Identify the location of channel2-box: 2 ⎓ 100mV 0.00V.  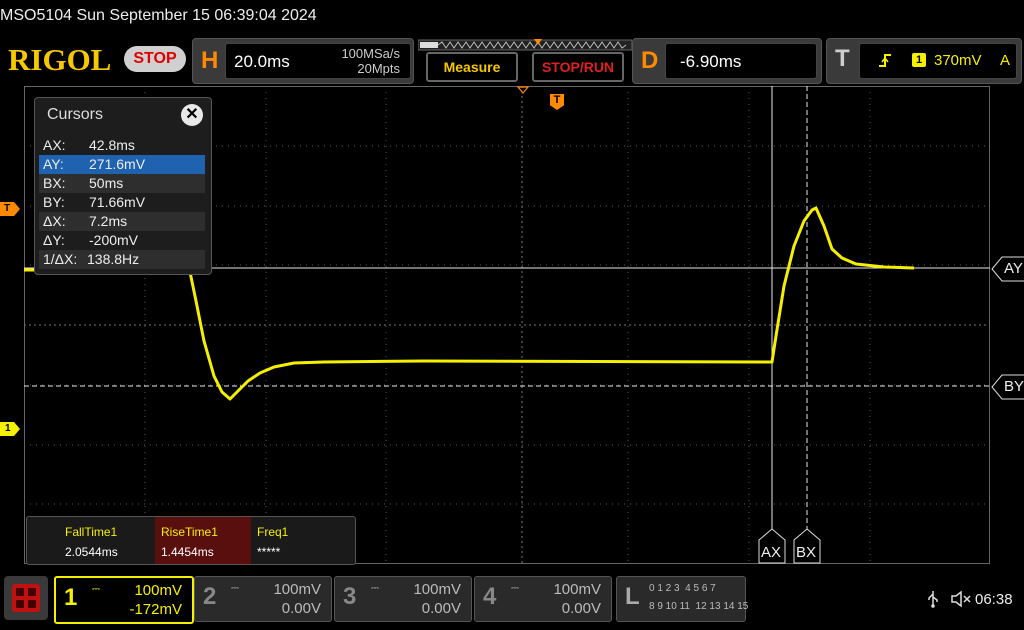
(263, 599).